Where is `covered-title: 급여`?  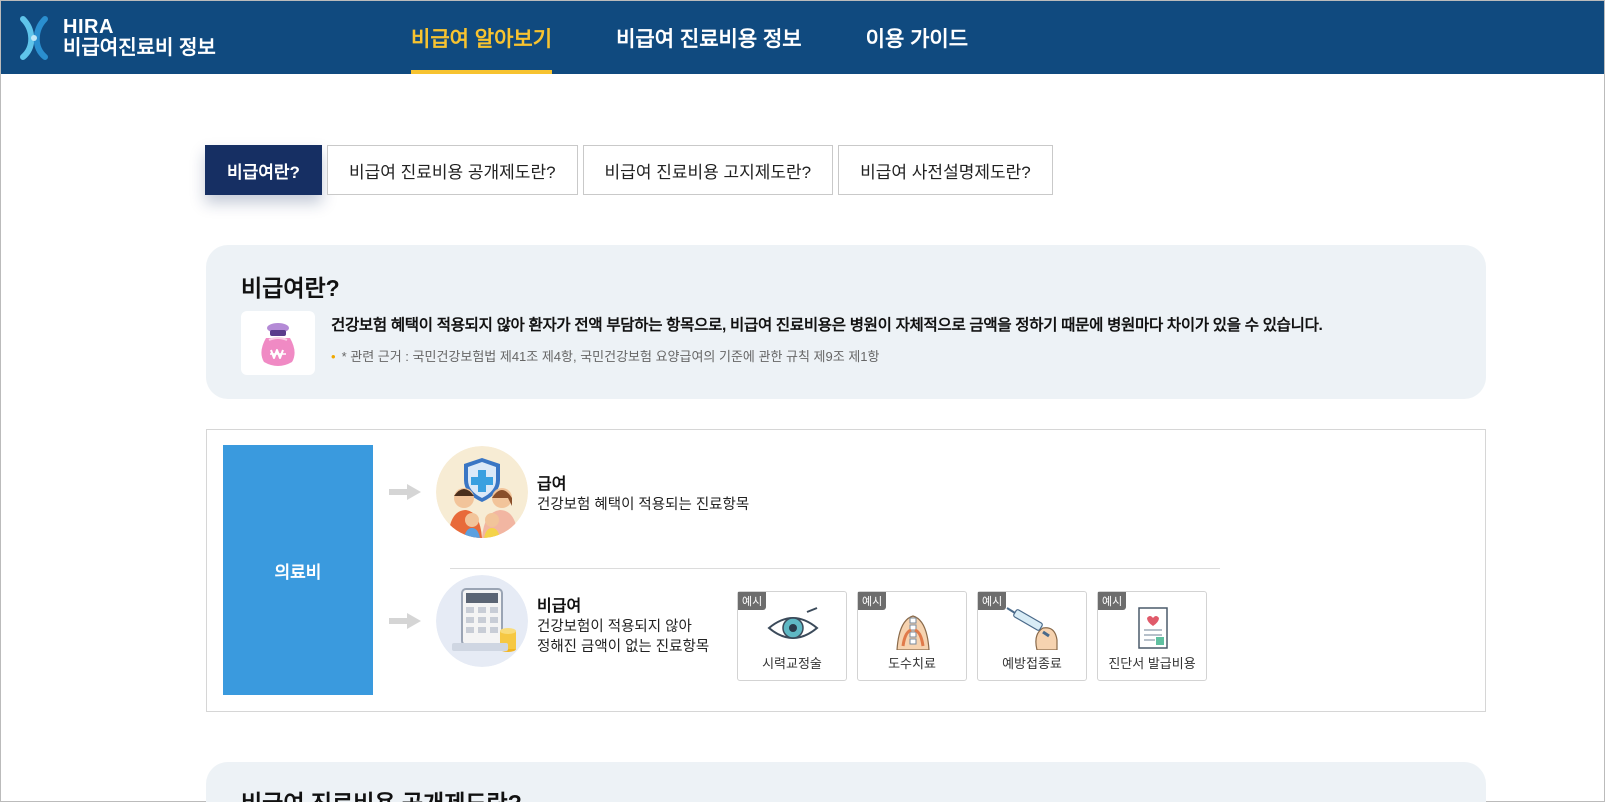
covered-title: 급여 is located at coordinates (552, 484).